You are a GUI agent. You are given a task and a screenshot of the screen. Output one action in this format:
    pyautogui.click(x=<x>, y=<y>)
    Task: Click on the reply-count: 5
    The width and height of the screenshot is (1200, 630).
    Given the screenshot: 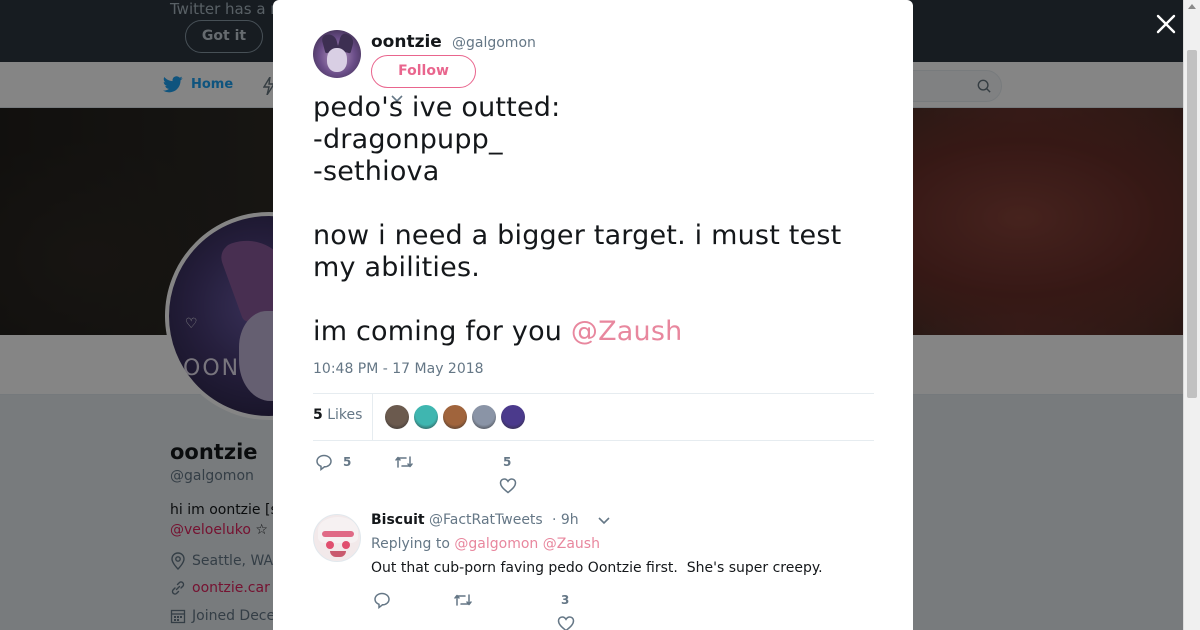 What is the action you would take?
    pyautogui.click(x=347, y=462)
    